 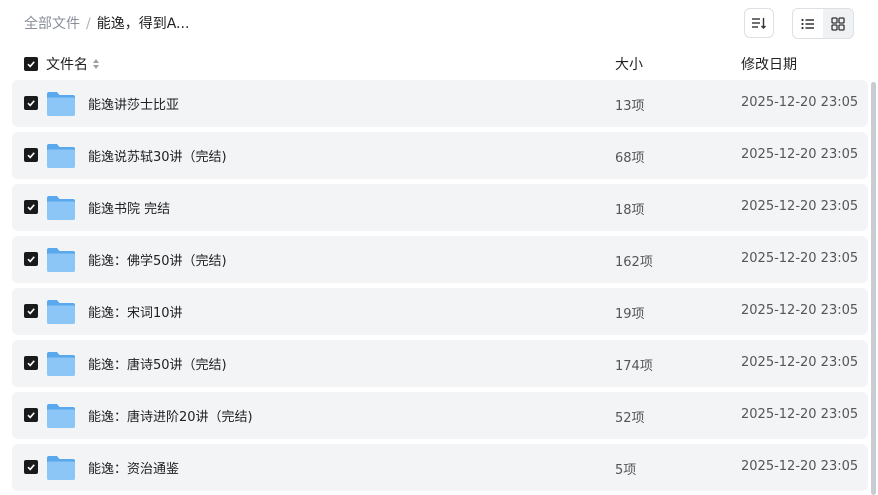 I want to click on sort-icon, so click(x=759, y=23).